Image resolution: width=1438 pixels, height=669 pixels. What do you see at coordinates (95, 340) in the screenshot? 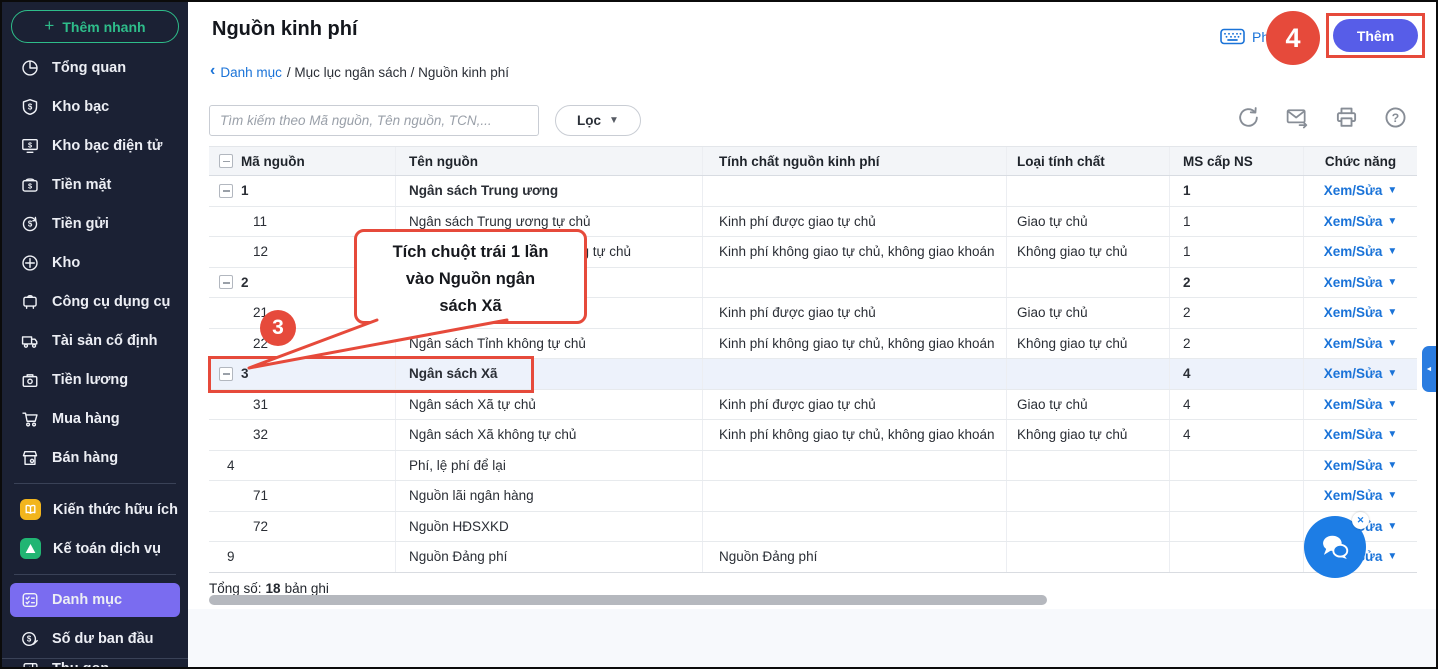
I see `sidebar-item-tài-sản-cố-định: Tài sản cố định` at bounding box center [95, 340].